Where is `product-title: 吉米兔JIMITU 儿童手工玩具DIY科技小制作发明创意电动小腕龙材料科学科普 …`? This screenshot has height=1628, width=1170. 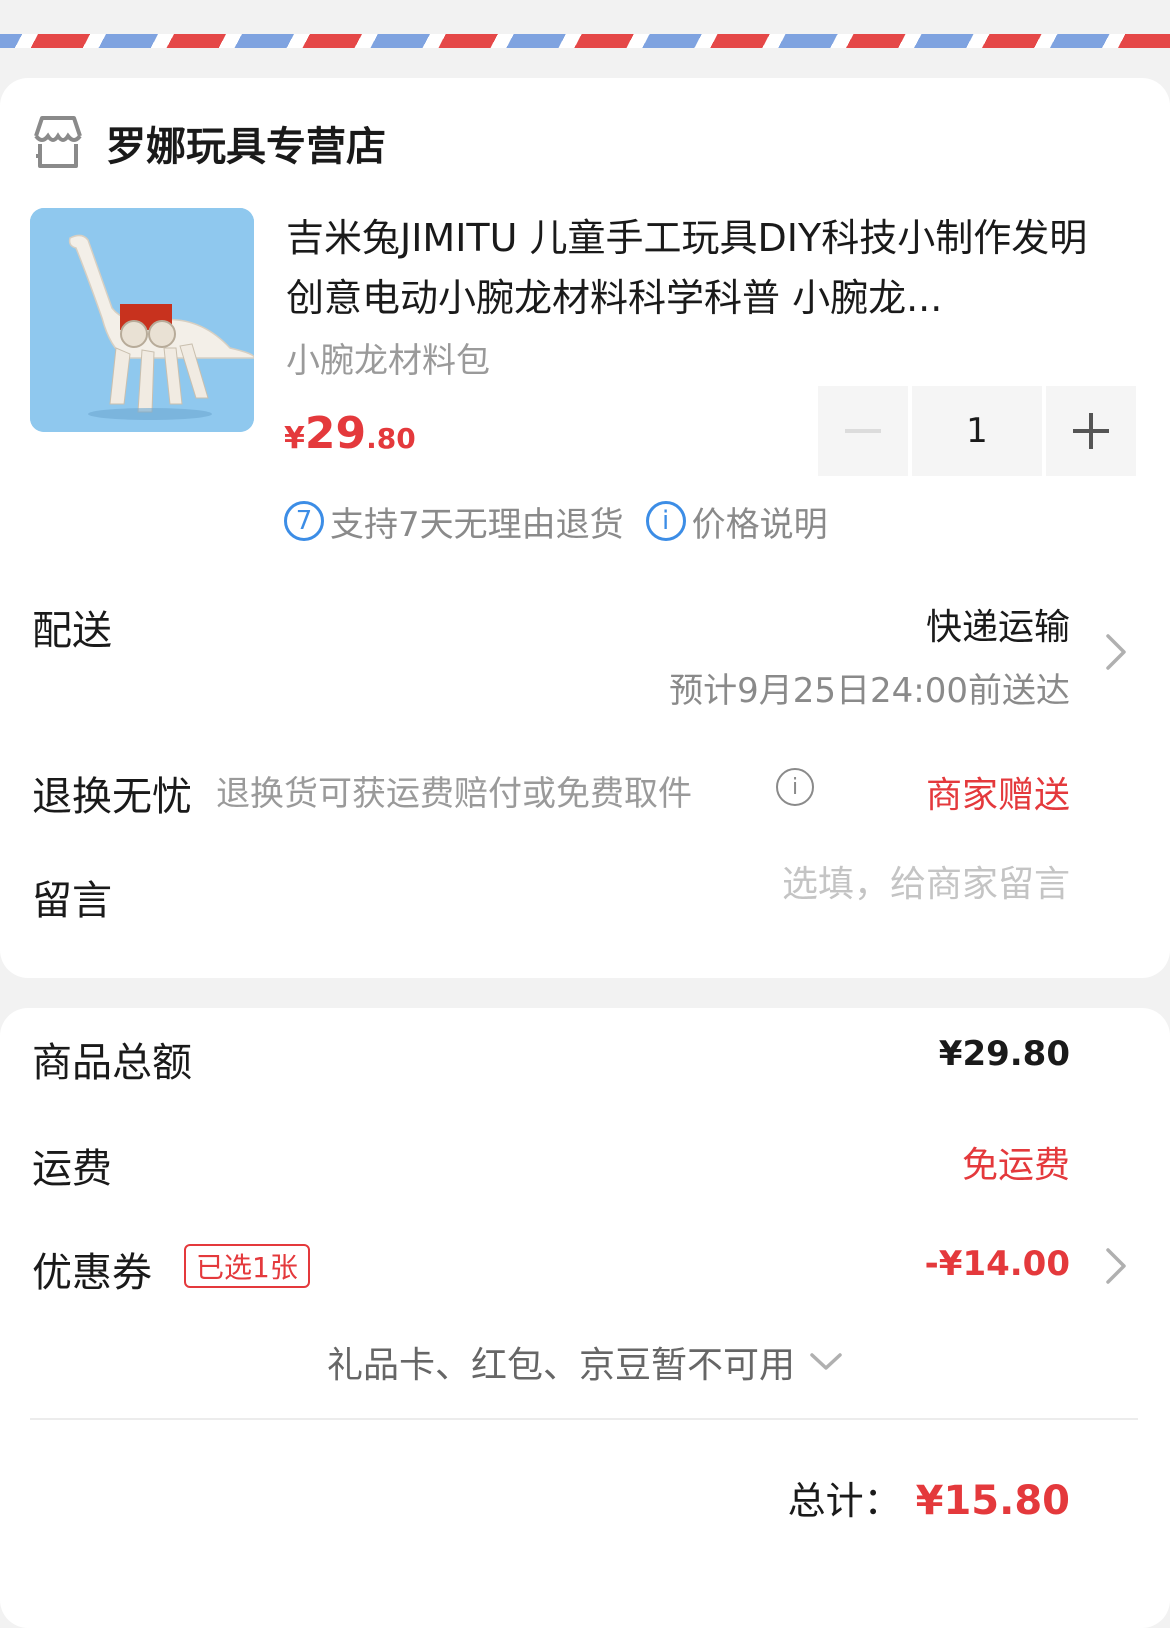
product-title: 吉米兔JIMITU 儿童手工玩具DIY科技小制作发明创意电动小腕龙材料科学科普 … is located at coordinates (696, 268).